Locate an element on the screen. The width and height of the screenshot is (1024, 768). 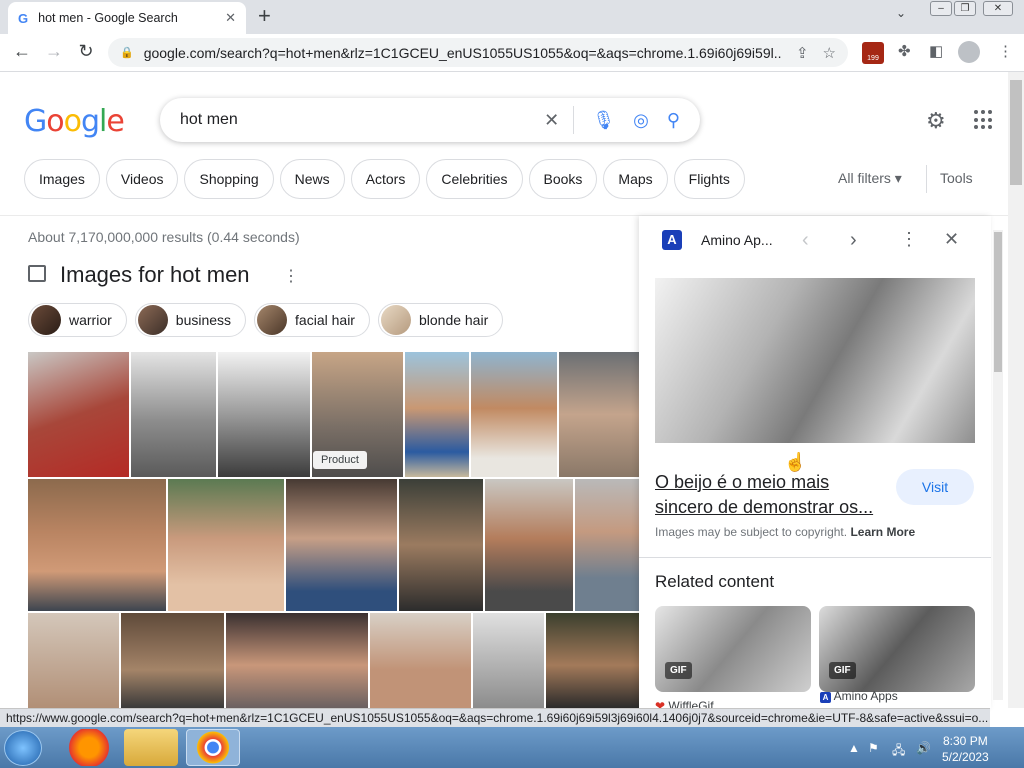
all-filters-dropdown: All filters ▾ is located at coordinates (870, 178).